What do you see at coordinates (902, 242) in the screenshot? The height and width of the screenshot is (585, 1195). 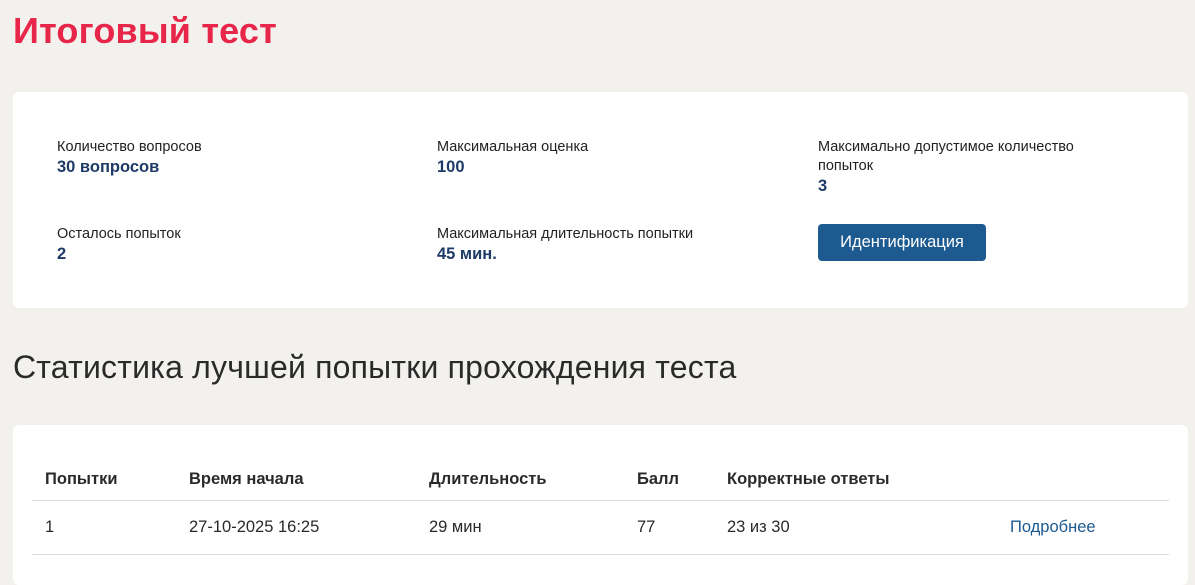 I see `identification-button: Идентификация` at bounding box center [902, 242].